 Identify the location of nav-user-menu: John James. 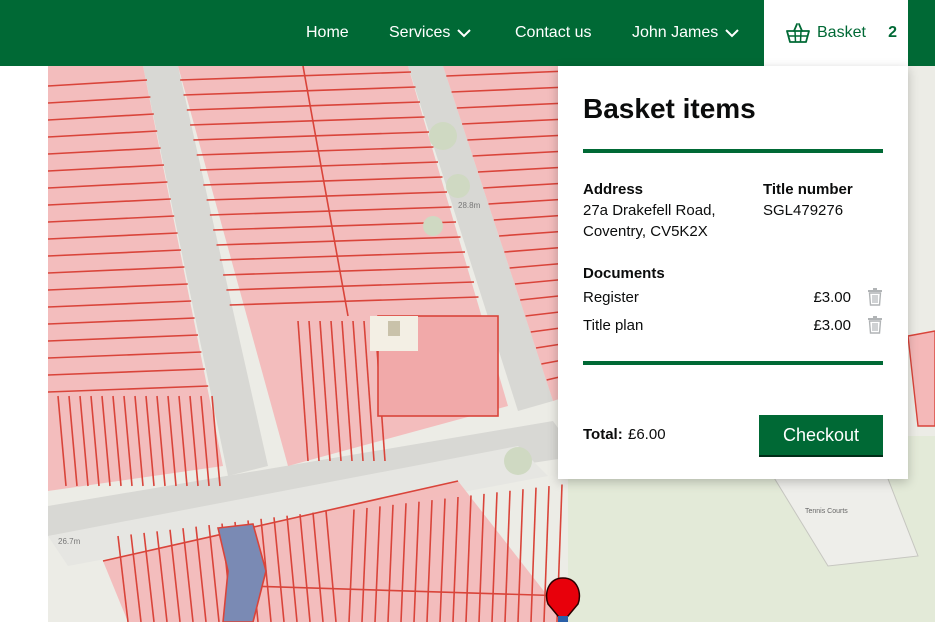
(685, 33).